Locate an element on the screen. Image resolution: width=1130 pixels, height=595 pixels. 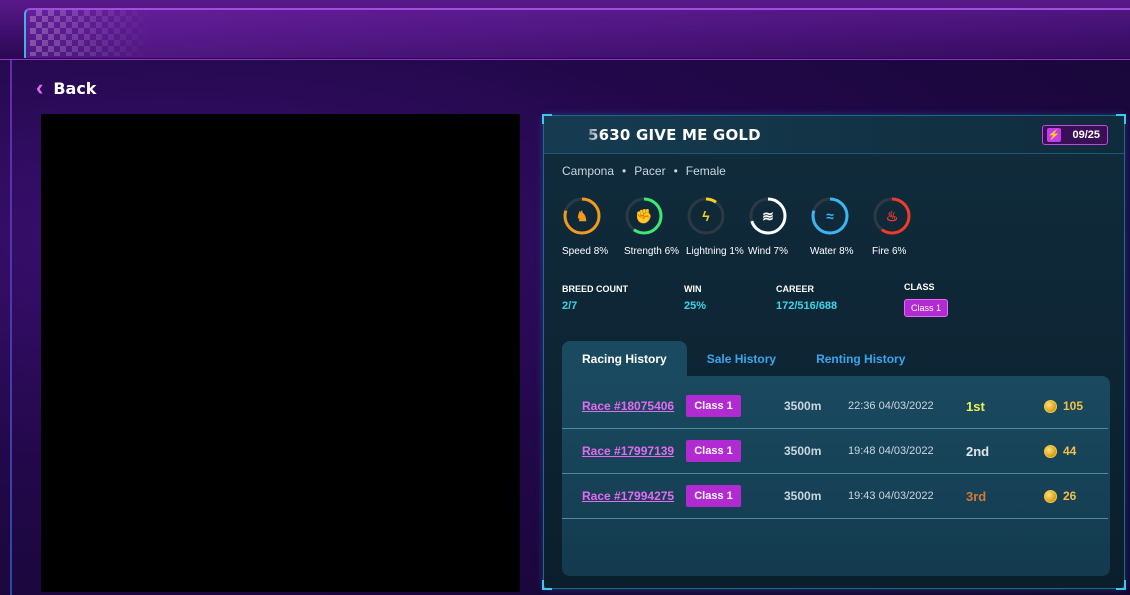
race-time: 19:48 04/03/2022 is located at coordinates (891, 451).